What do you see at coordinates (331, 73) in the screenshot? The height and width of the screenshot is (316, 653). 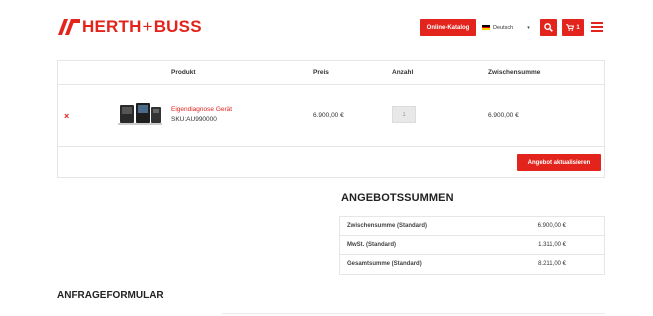 I see `cart-table-header: Produkt Preis Anzahl Zwischensumme` at bounding box center [331, 73].